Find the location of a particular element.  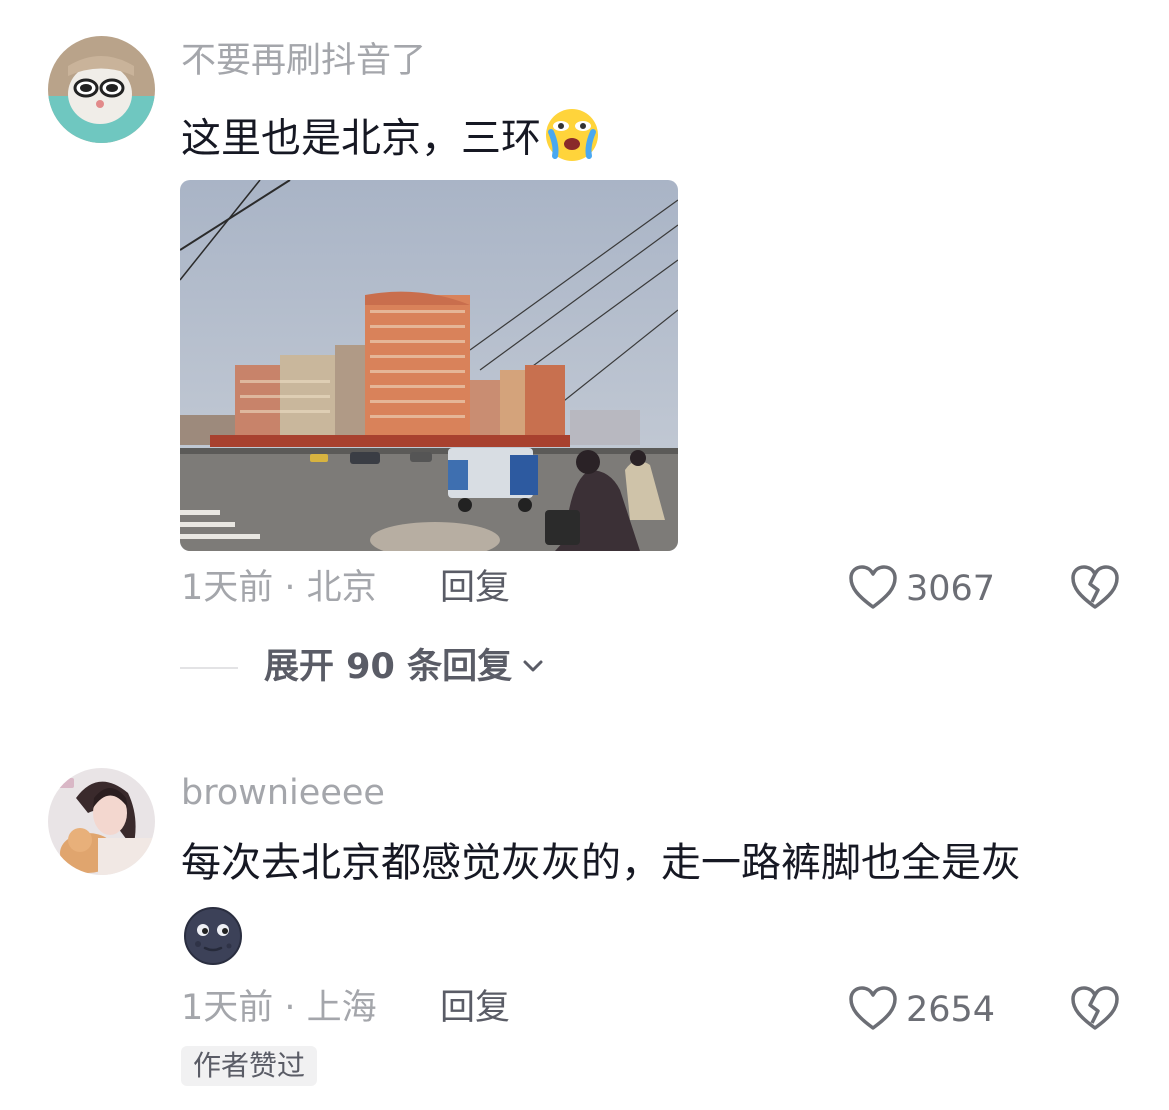

comment-text: 每次去北京都感觉灰灰的，走一路裤脚也全是灰 is located at coordinates (601, 863).